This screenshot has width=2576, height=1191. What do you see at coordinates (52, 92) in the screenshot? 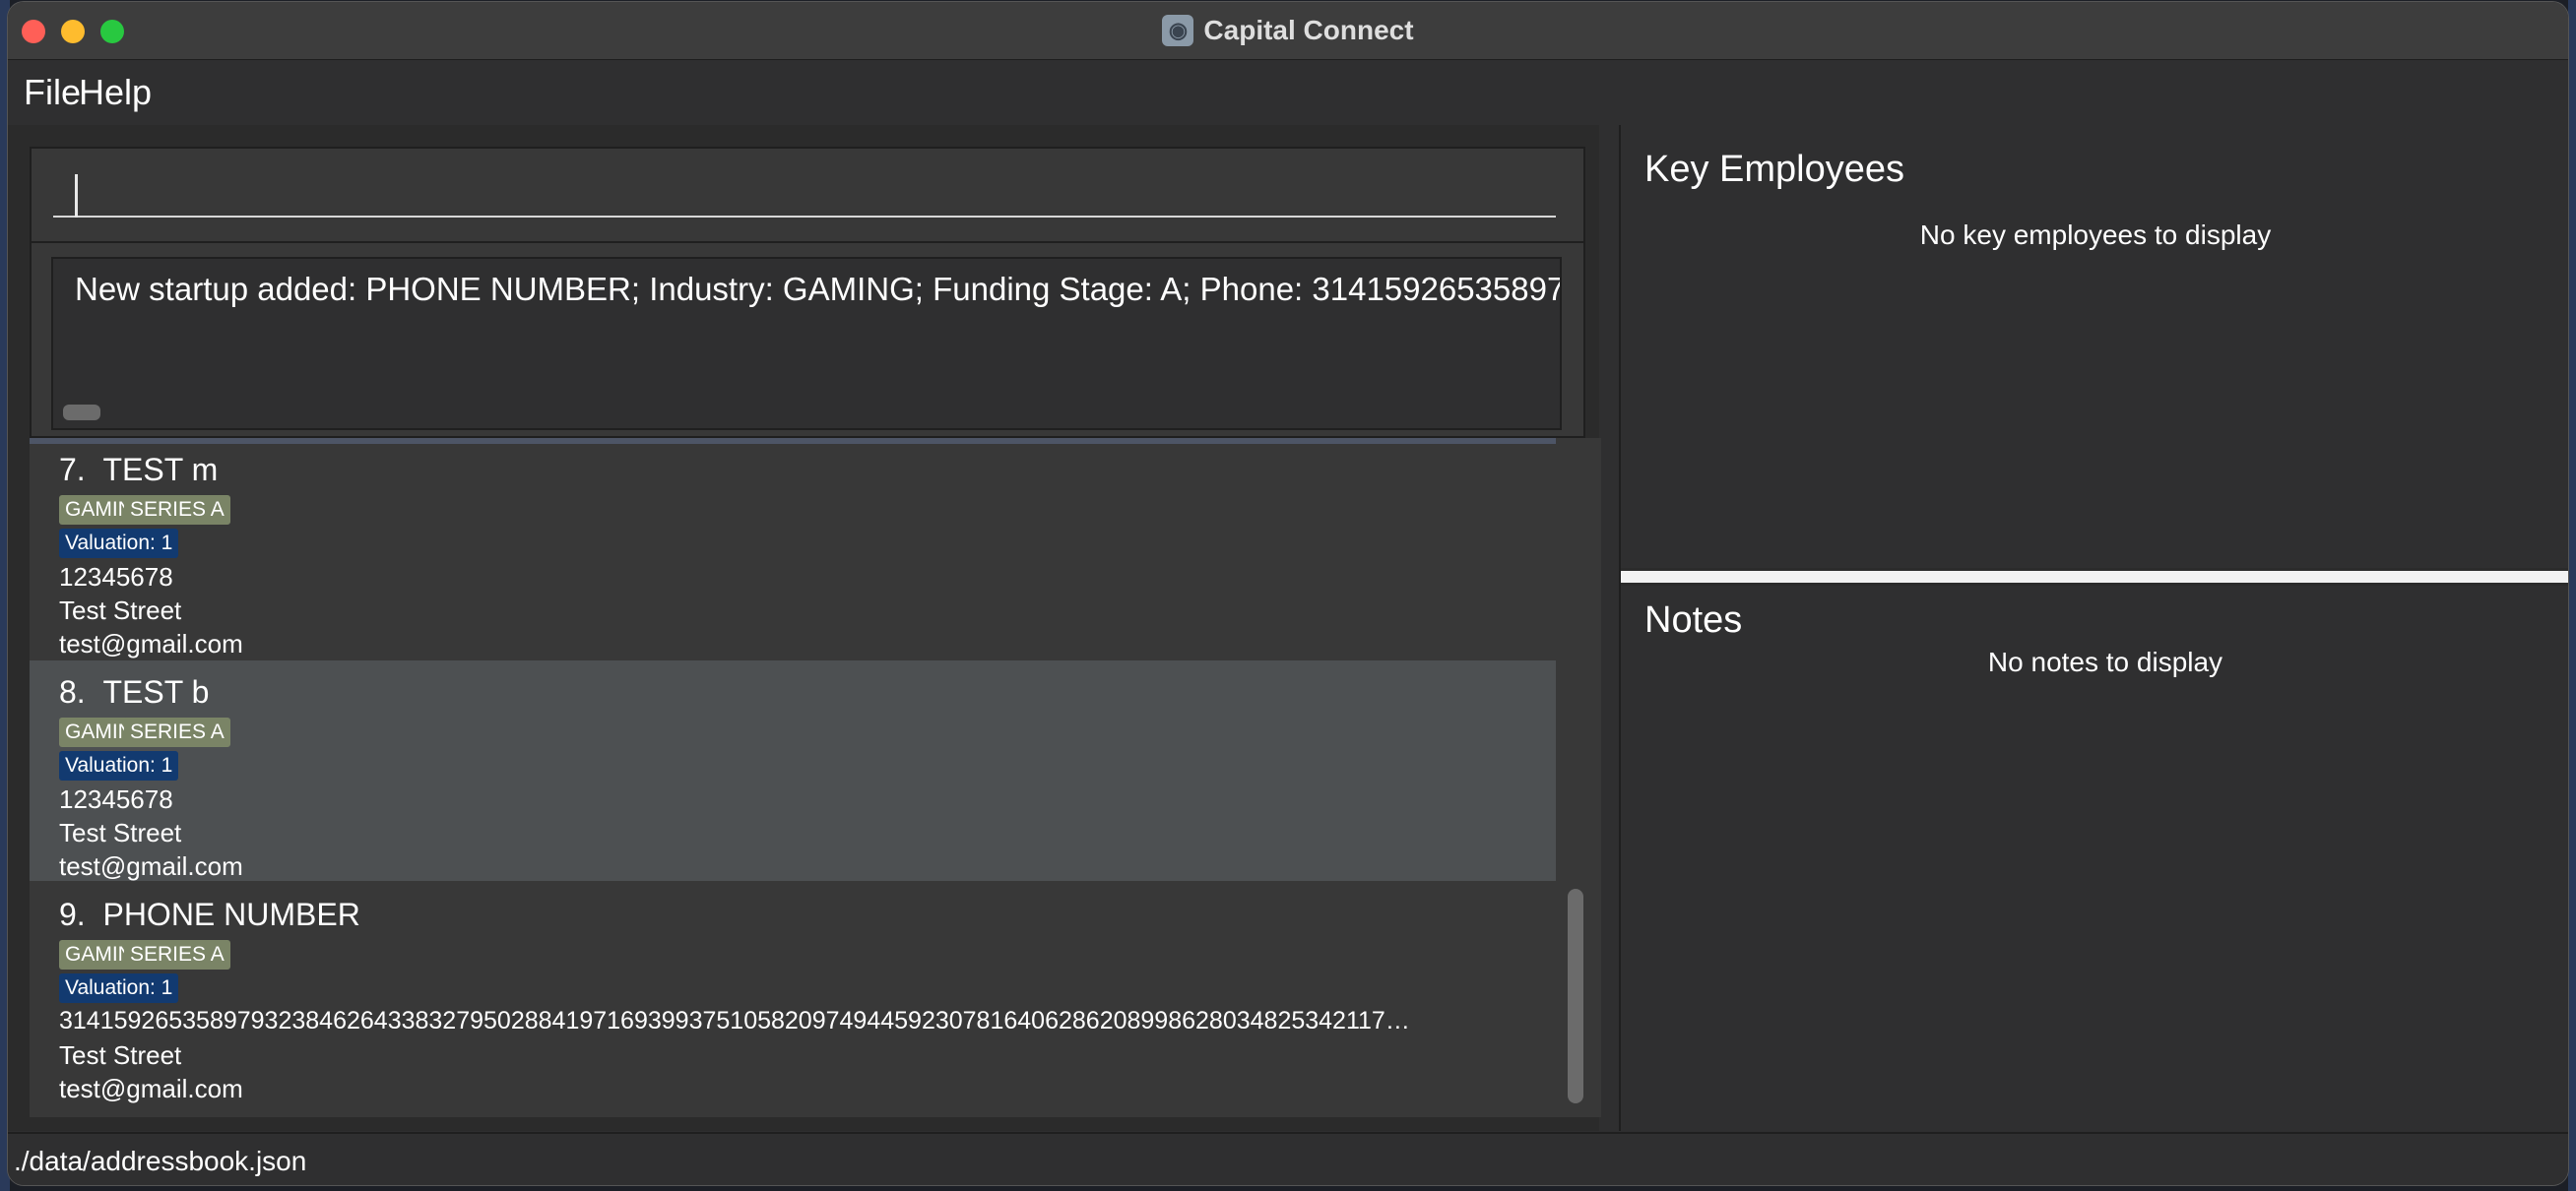
I see `menu-file: File` at bounding box center [52, 92].